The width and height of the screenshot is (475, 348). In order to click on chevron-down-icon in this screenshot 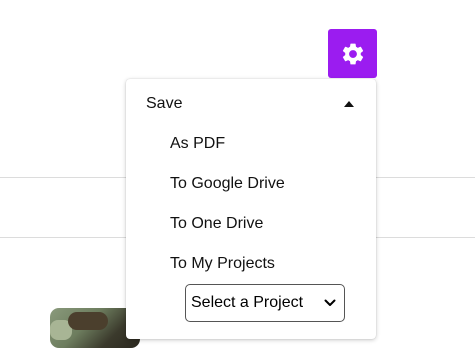, I will do `click(330, 302)`.